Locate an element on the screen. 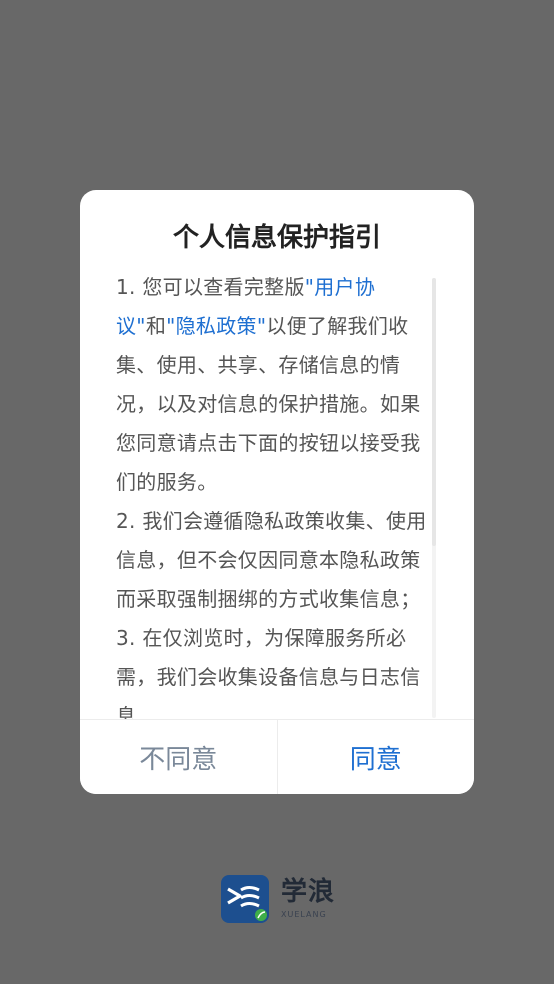 The image size is (554, 984). agree-button: 同意 is located at coordinates (376, 757).